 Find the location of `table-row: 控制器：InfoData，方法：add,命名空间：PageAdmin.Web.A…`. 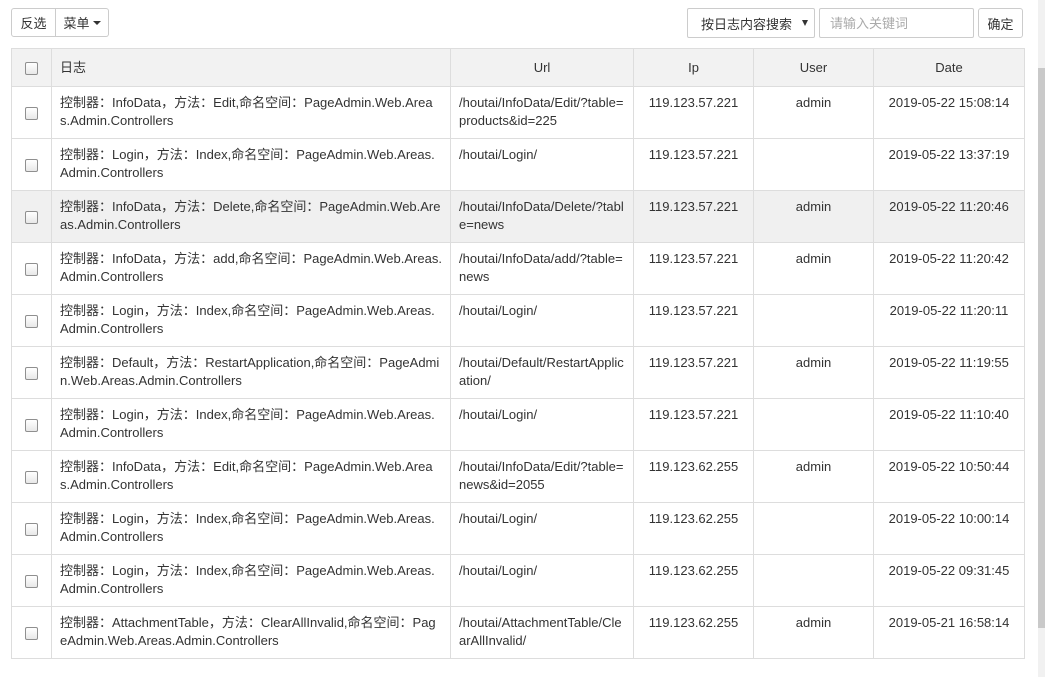

table-row: 控制器：InfoData，方法：add,命名空间：PageAdmin.Web.A… is located at coordinates (518, 268).